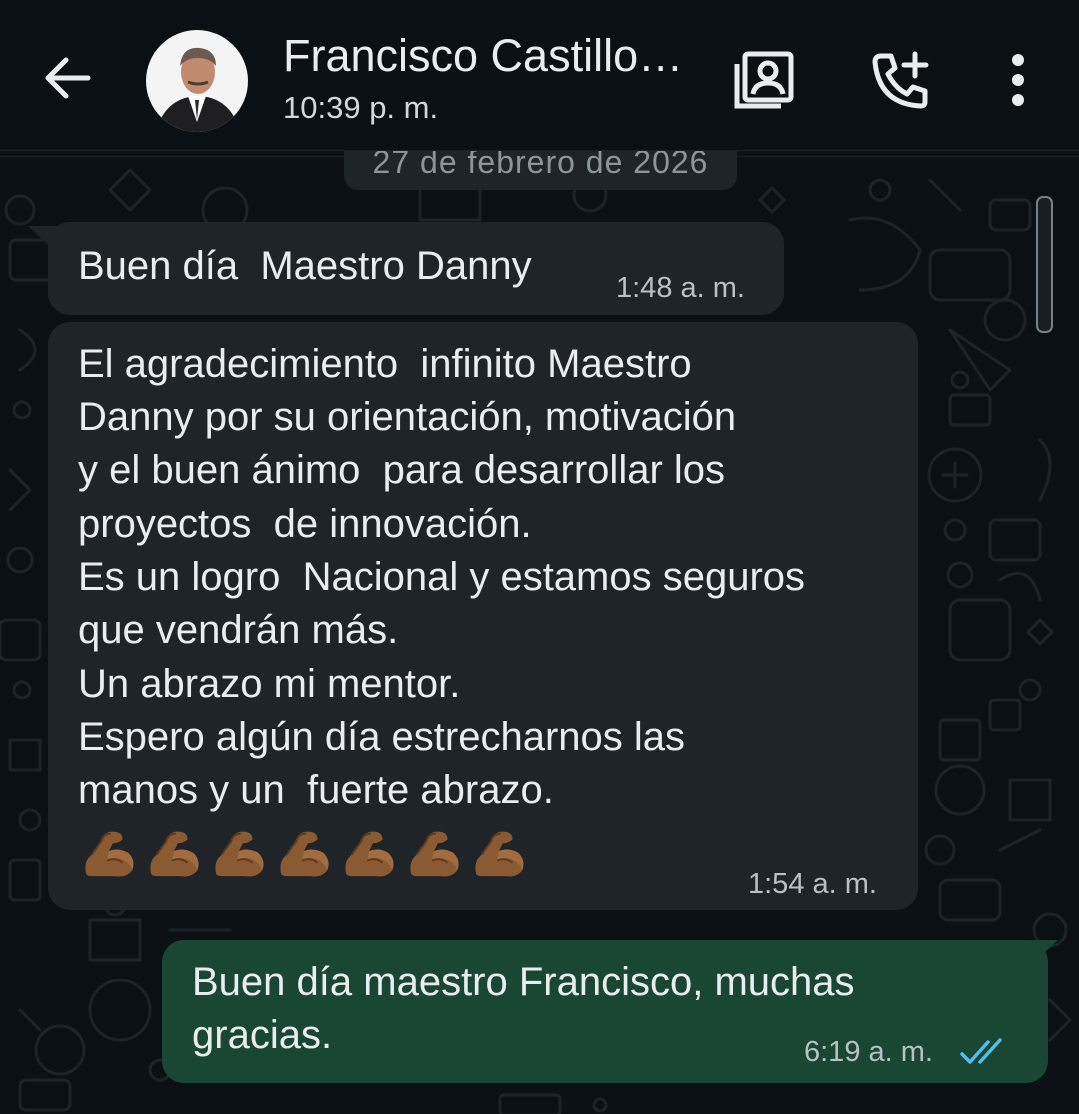 The height and width of the screenshot is (1114, 1079). What do you see at coordinates (238, 630) in the screenshot?
I see `message-line: que vendrán más.` at bounding box center [238, 630].